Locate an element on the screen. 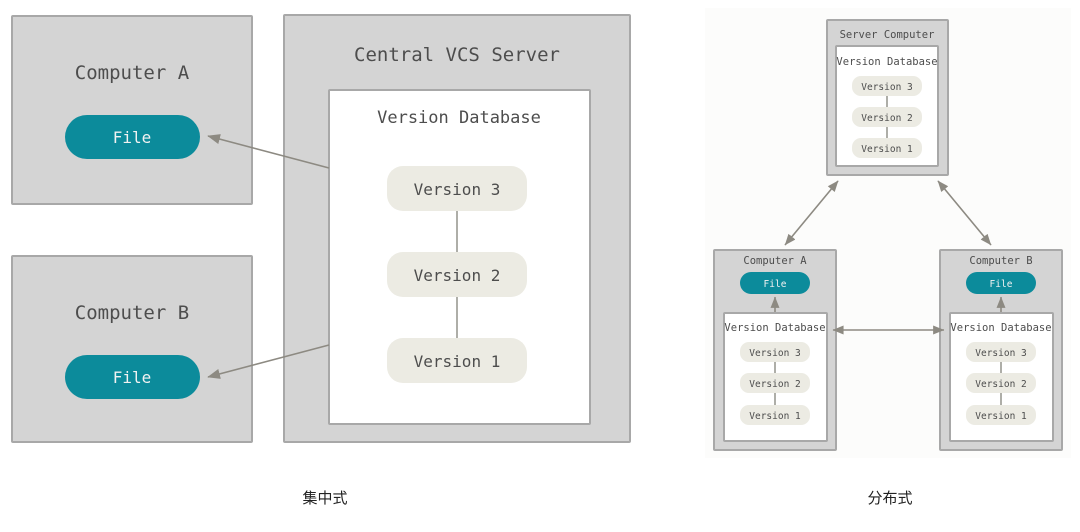 The height and width of the screenshot is (532, 1080). dist-computer-b-file-label: File is located at coordinates (1001, 284).